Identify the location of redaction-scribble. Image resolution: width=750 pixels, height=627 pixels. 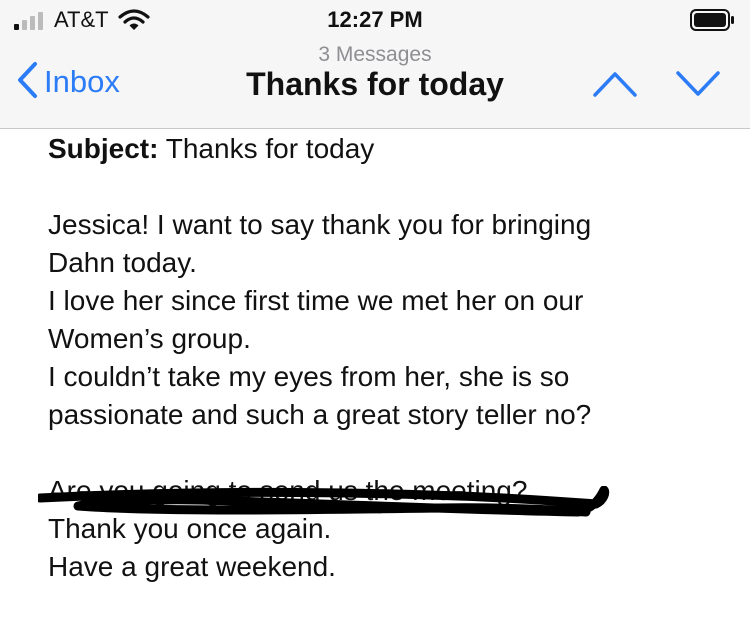
(324, 501).